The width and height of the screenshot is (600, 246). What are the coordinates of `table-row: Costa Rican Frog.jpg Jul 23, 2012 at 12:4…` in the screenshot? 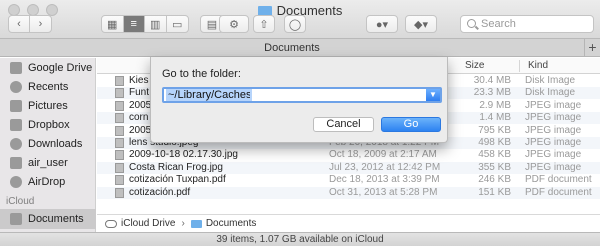 It's located at (348, 167).